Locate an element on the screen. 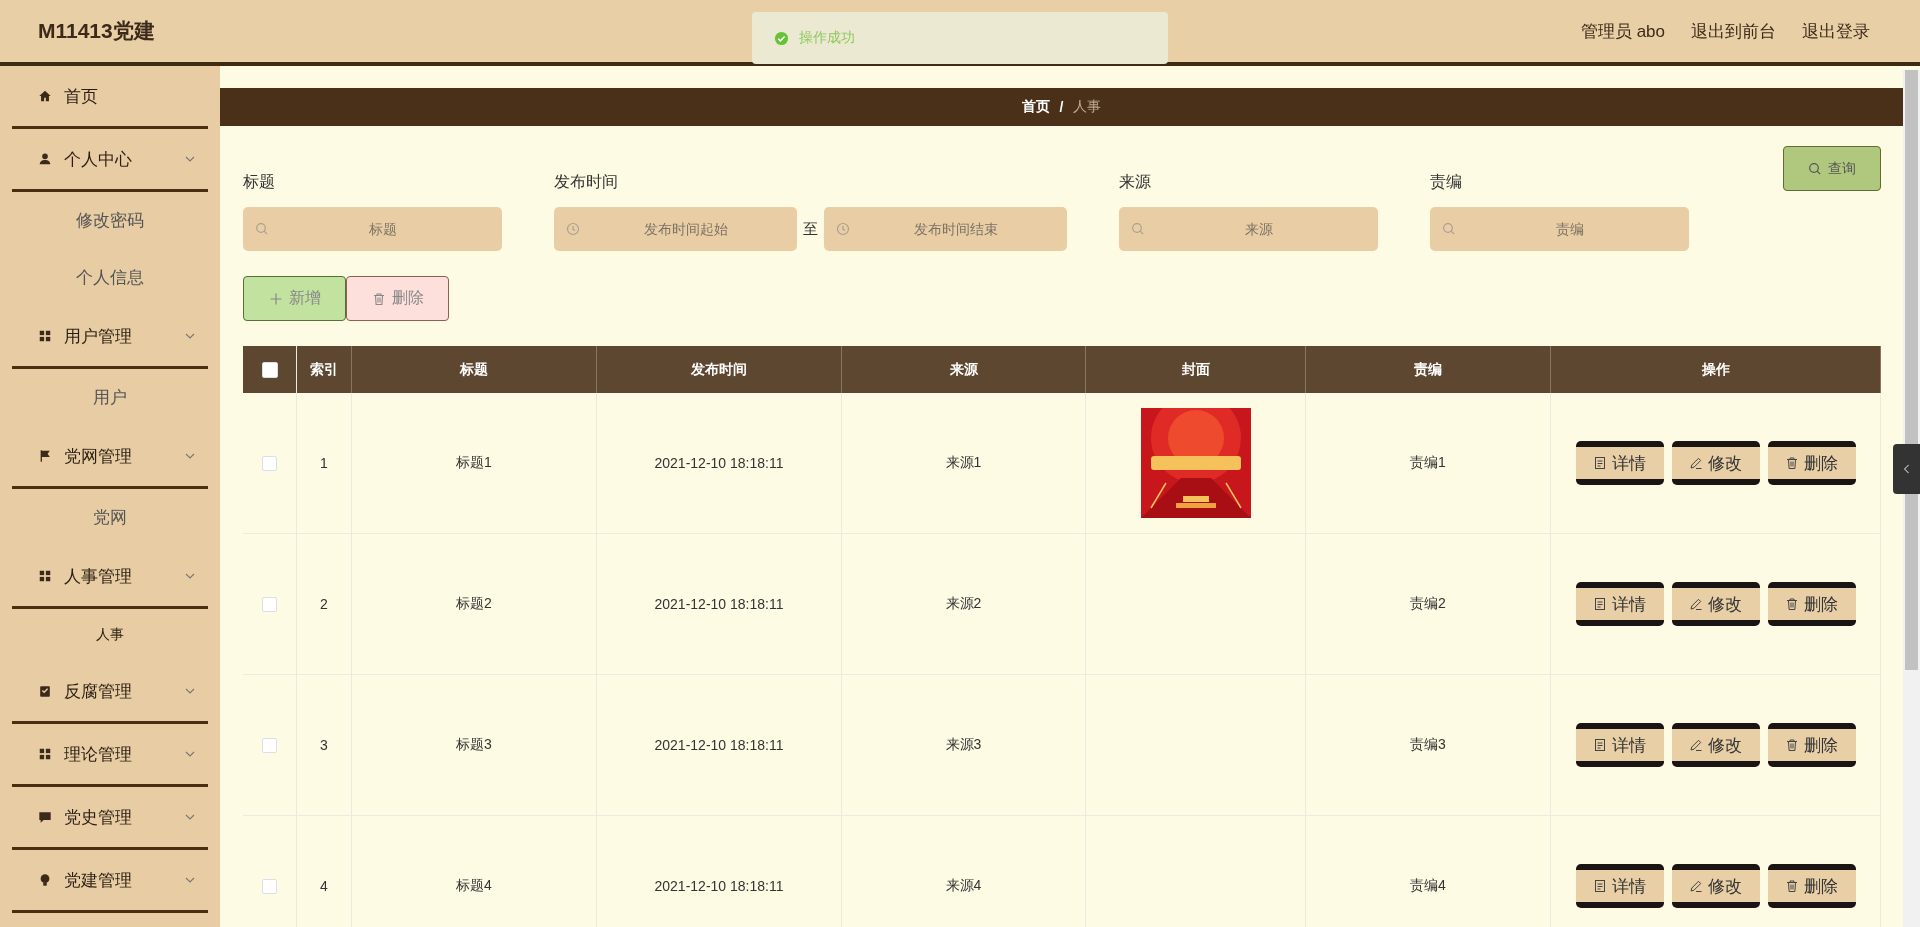  search-field: 责编 is located at coordinates (1559, 229).